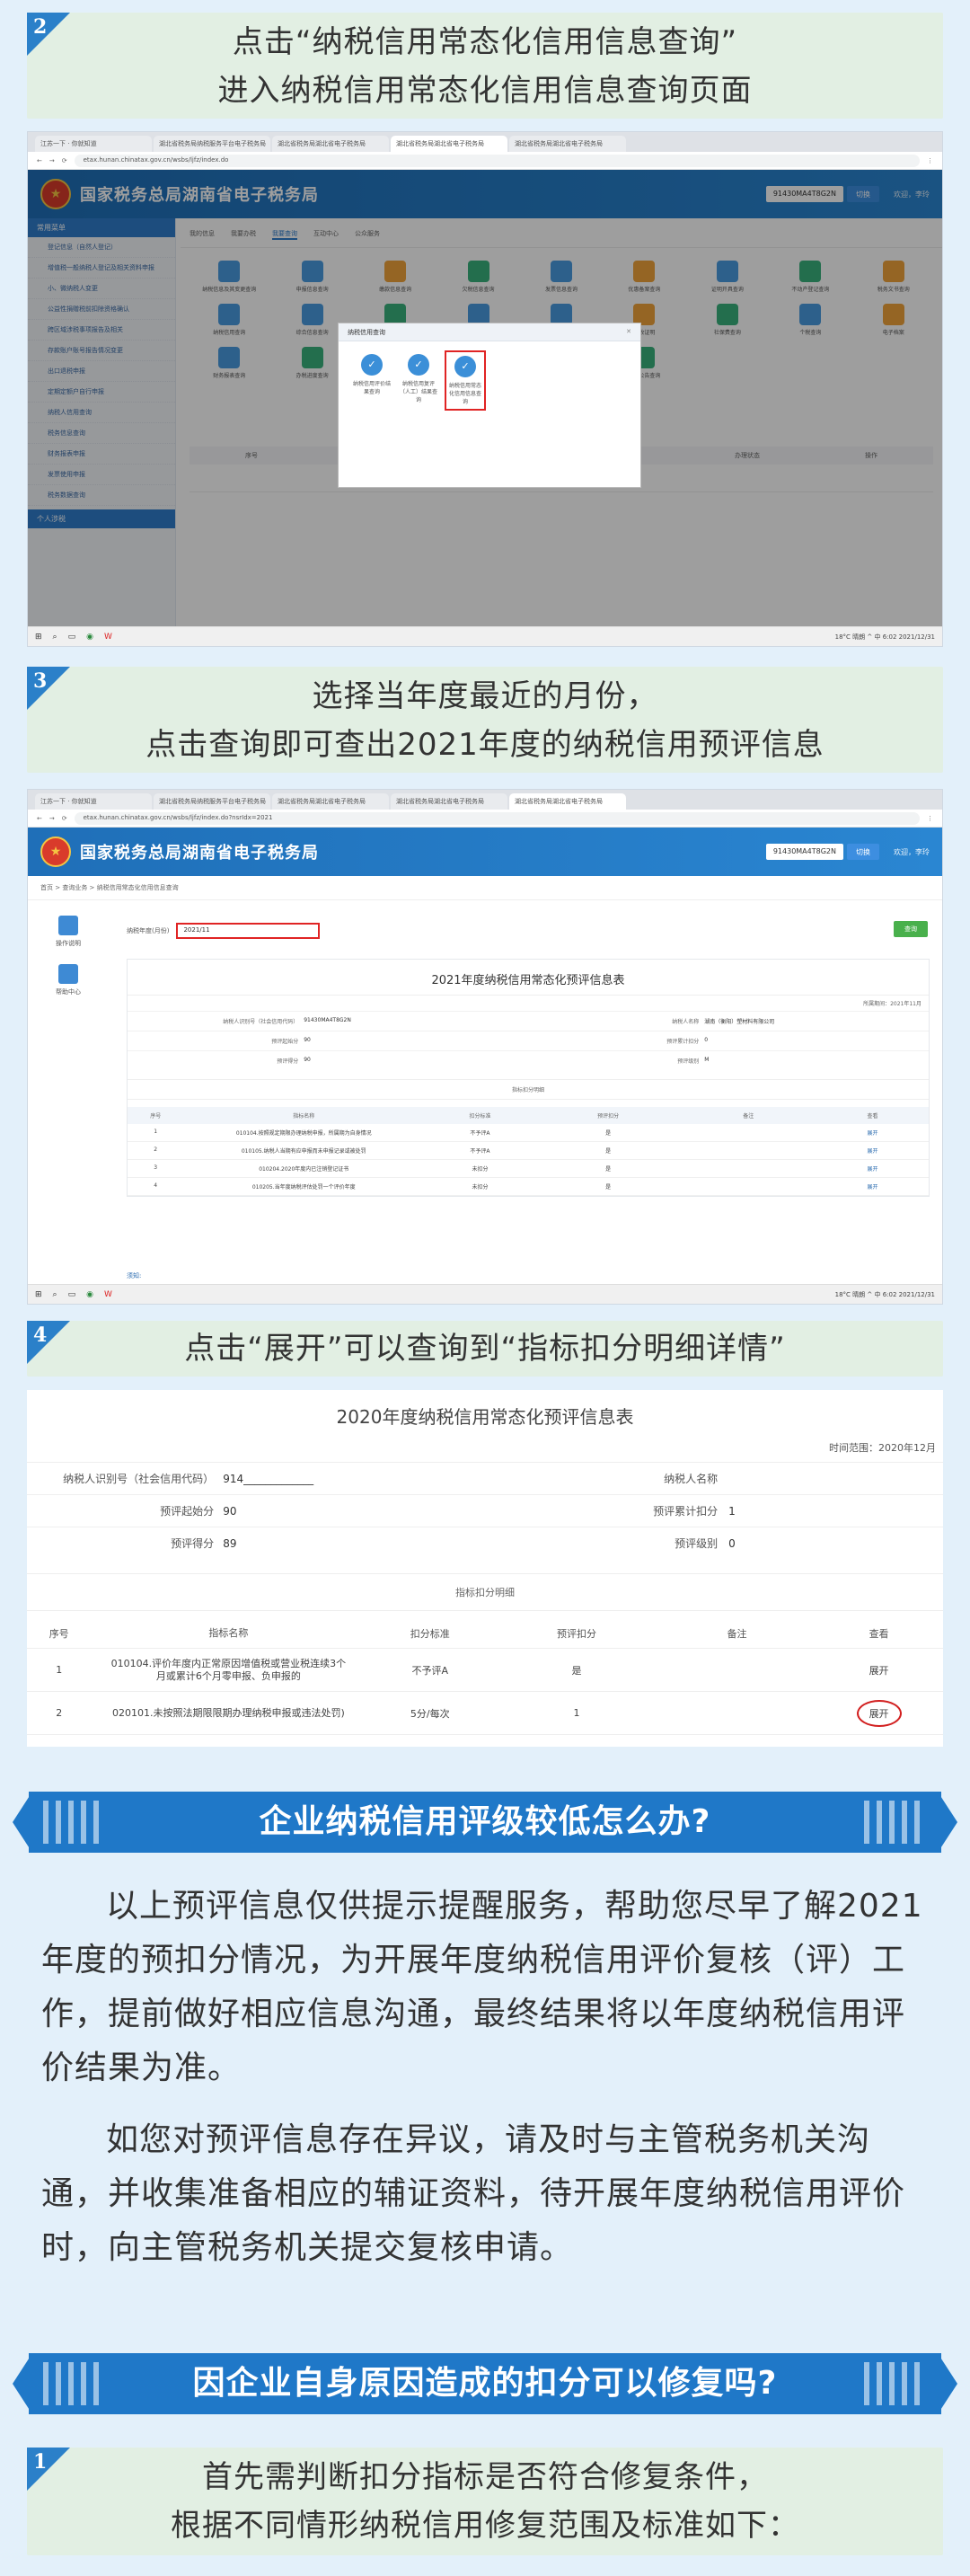 Image resolution: width=970 pixels, height=2576 pixels. I want to click on info-row: 预评得分 90 预评级别 M, so click(528, 1060).